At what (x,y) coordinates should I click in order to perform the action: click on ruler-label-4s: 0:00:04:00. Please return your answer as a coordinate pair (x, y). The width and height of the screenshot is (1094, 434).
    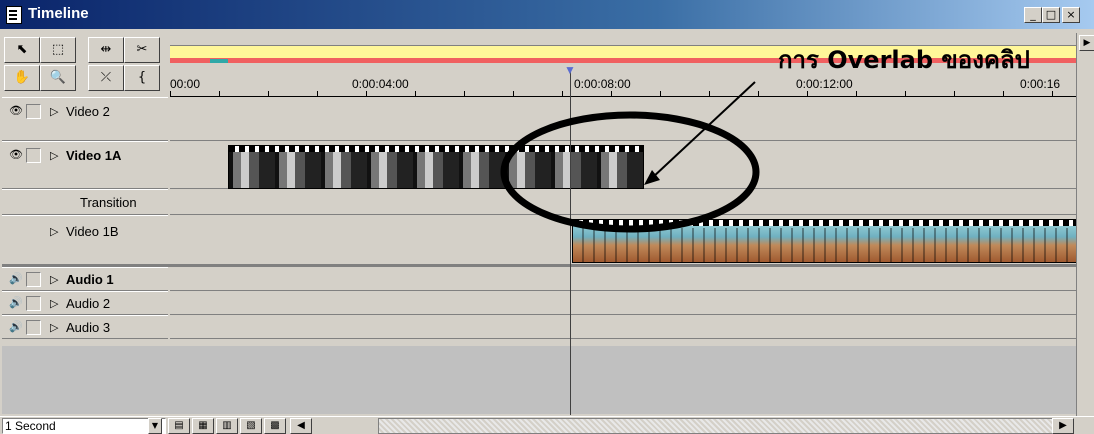
    Looking at the image, I should click on (380, 84).